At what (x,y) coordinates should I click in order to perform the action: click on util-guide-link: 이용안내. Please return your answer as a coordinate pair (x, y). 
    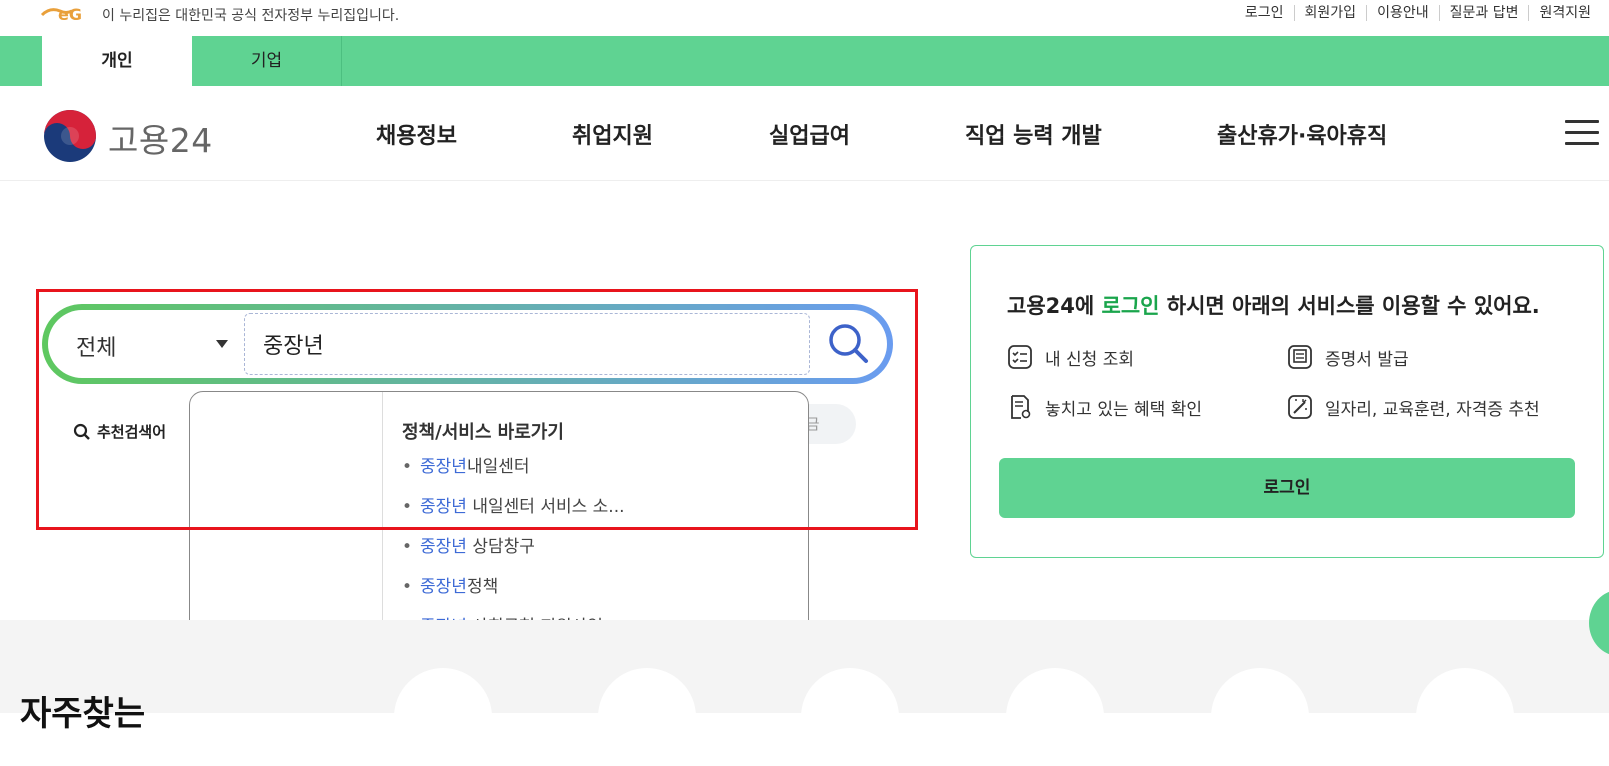
    Looking at the image, I should click on (1402, 13).